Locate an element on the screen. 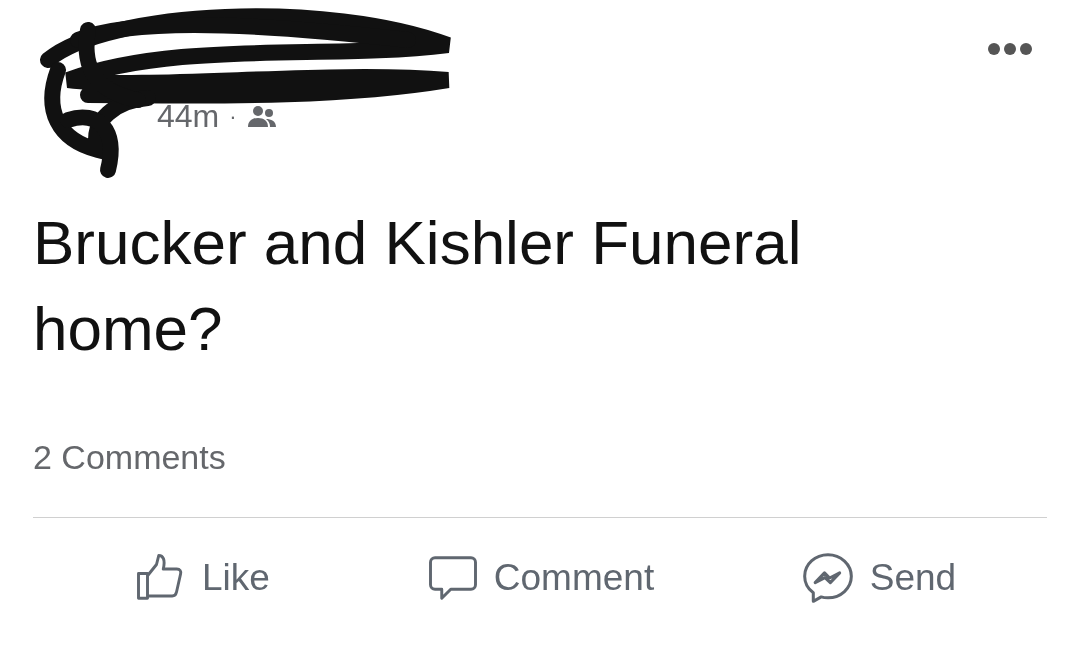  friends-icon is located at coordinates (261, 116).